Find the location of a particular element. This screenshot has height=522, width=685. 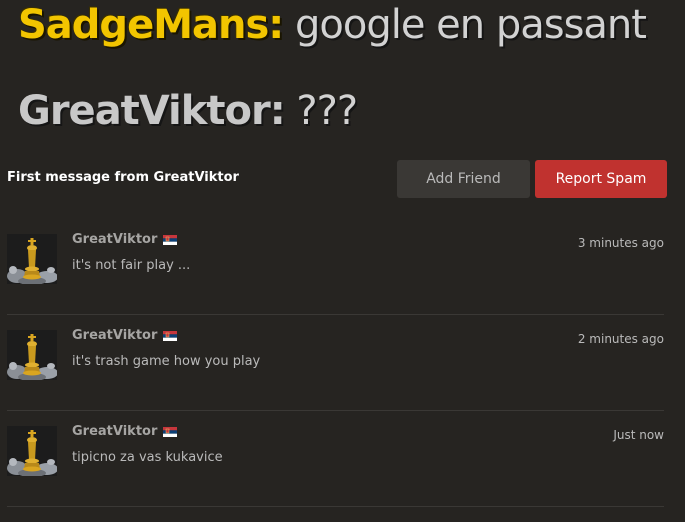

overlay-chat-message: google en passant is located at coordinates (465, 25).